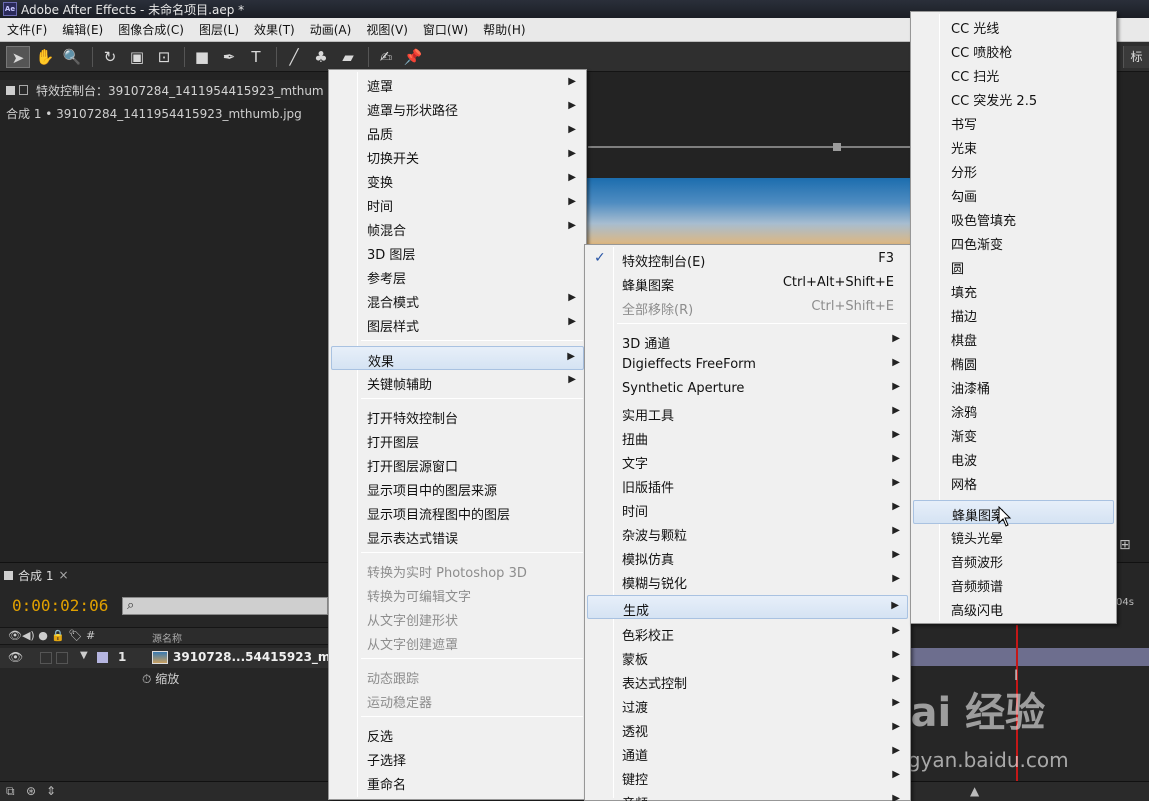 Image resolution: width=1149 pixels, height=801 pixels. I want to click on menu-item-matte: 蒙板 ▶, so click(747, 657).